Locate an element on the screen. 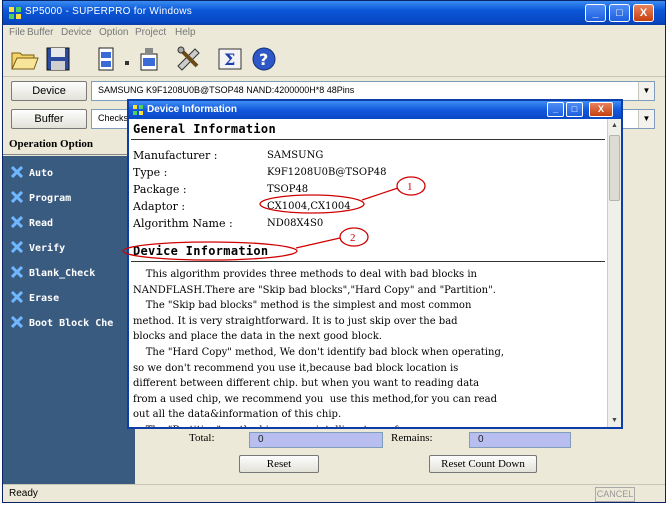  operation-item-boot-block-check: Boot Block Che is located at coordinates (62, 324).